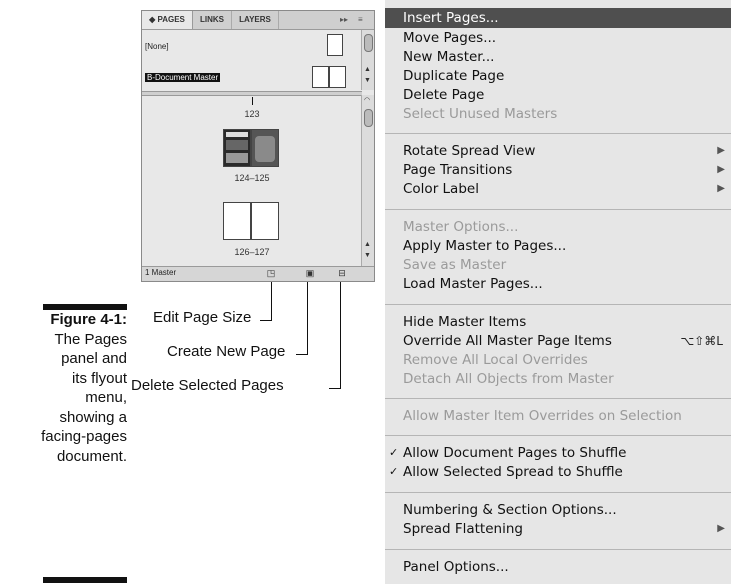 Image resolution: width=731 pixels, height=584 pixels. What do you see at coordinates (558, 189) in the screenshot?
I see `menu-item-color-label: Color Label ▶` at bounding box center [558, 189].